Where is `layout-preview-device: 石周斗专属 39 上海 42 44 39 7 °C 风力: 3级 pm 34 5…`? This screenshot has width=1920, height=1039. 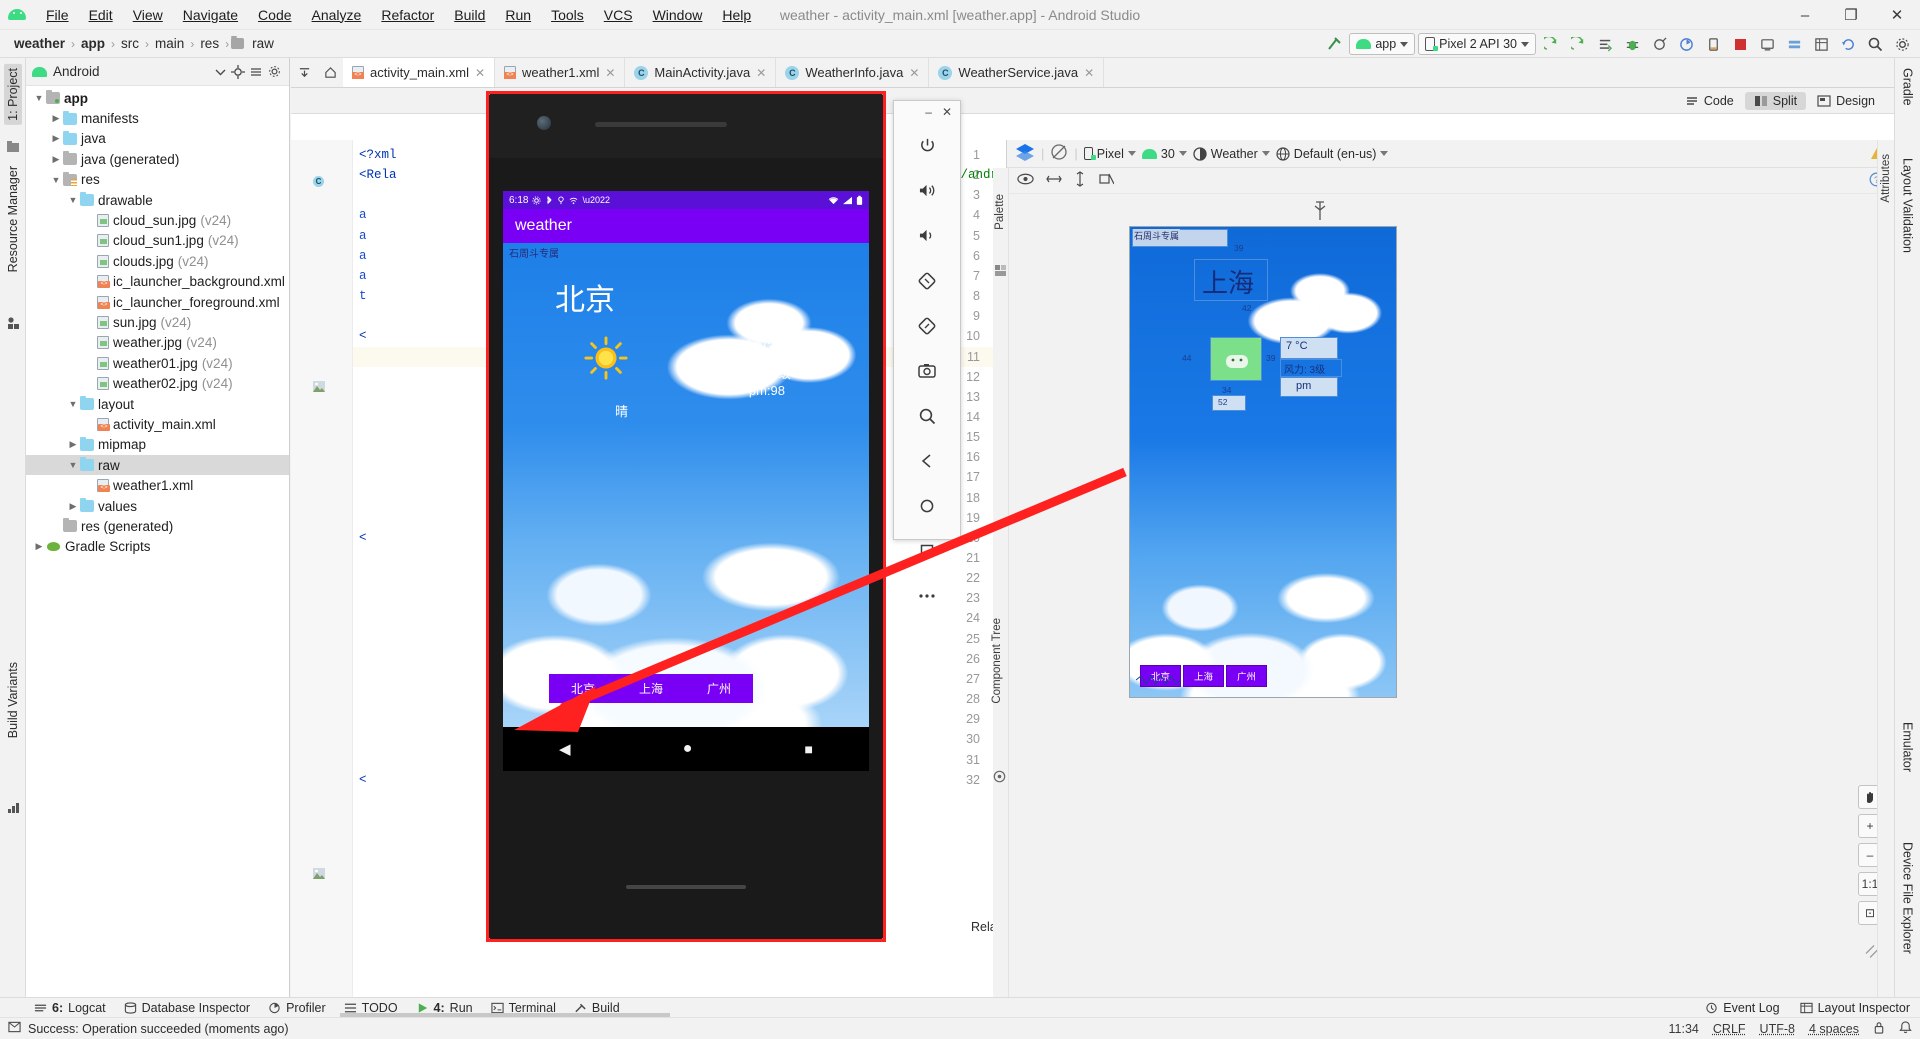 layout-preview-device: 石周斗专属 39 上海 42 44 39 7 °C 风力: 3级 pm 34 5… is located at coordinates (1263, 462).